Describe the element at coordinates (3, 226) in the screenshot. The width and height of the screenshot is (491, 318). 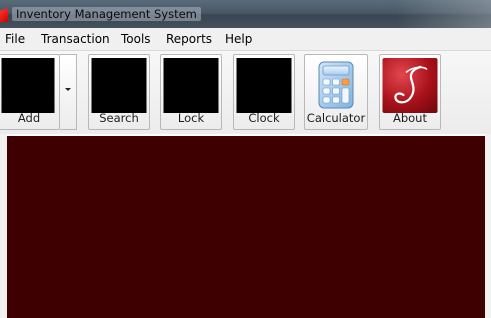
I see `left-border` at that location.